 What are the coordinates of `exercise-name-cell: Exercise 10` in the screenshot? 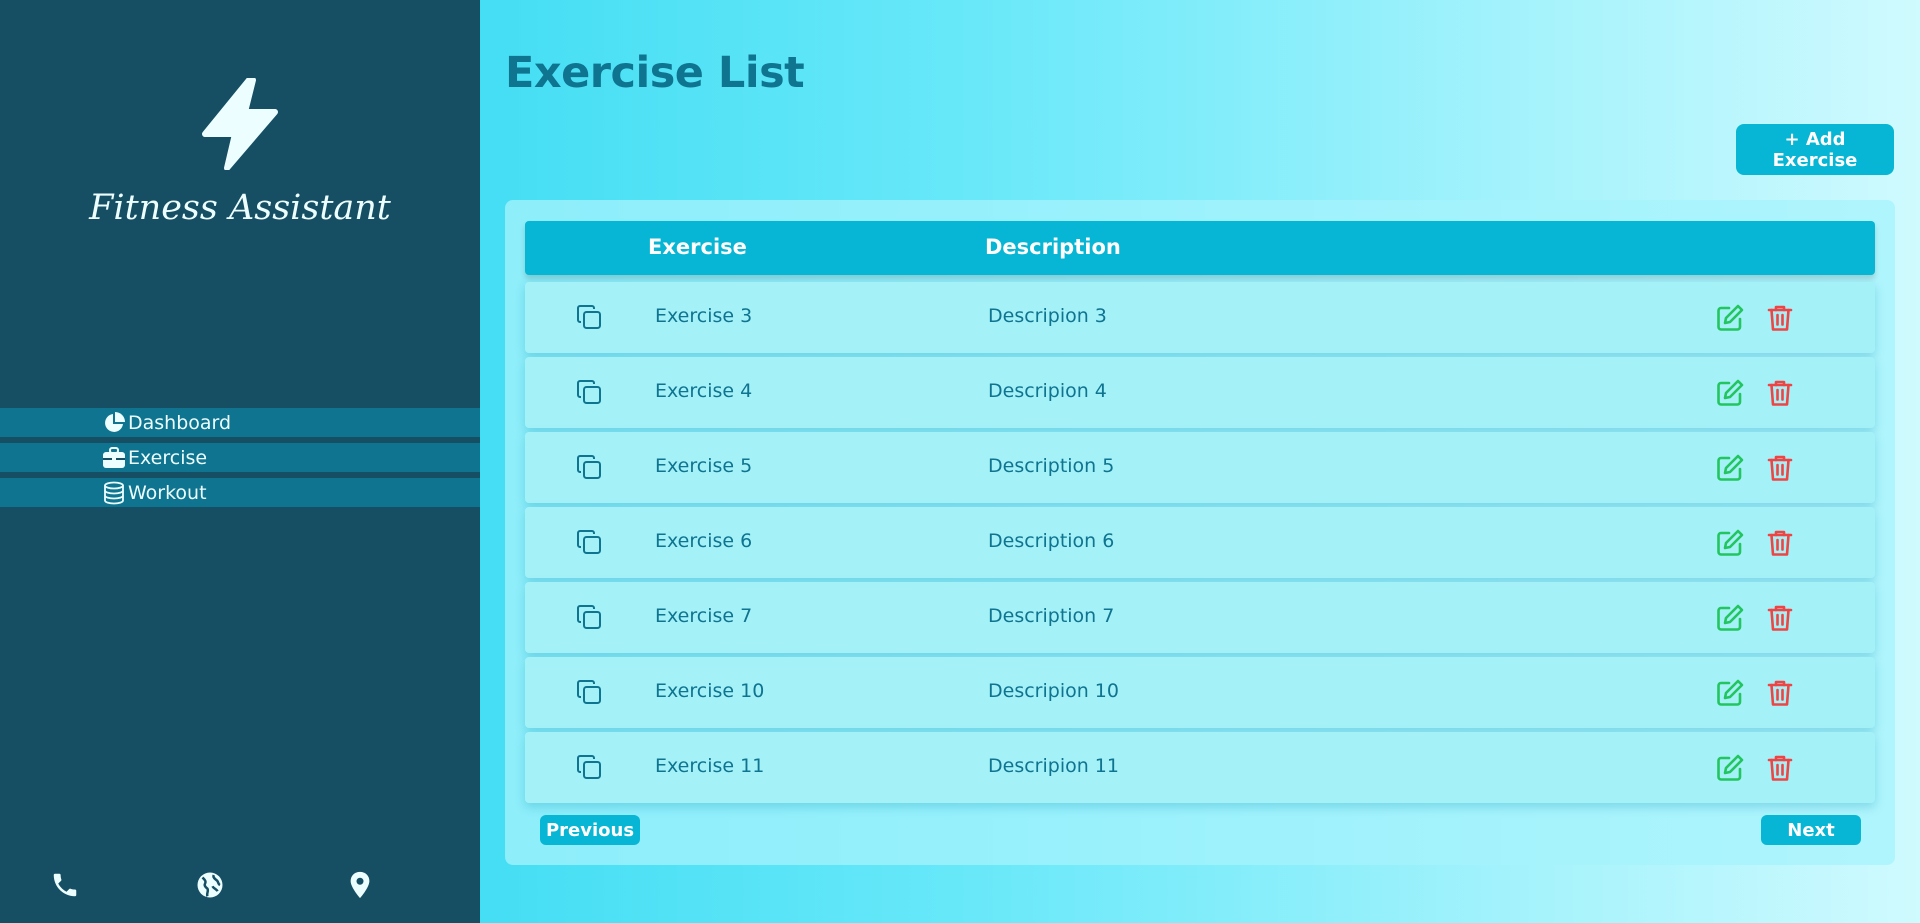 It's located at (710, 691).